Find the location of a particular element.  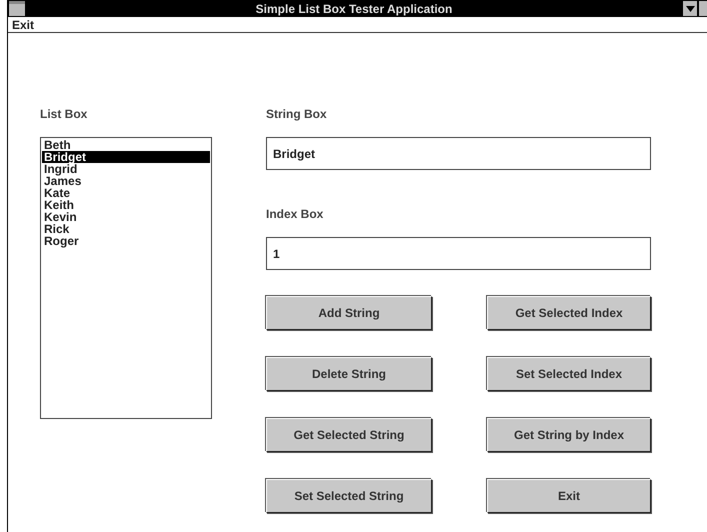

minimize-icon is located at coordinates (690, 8).